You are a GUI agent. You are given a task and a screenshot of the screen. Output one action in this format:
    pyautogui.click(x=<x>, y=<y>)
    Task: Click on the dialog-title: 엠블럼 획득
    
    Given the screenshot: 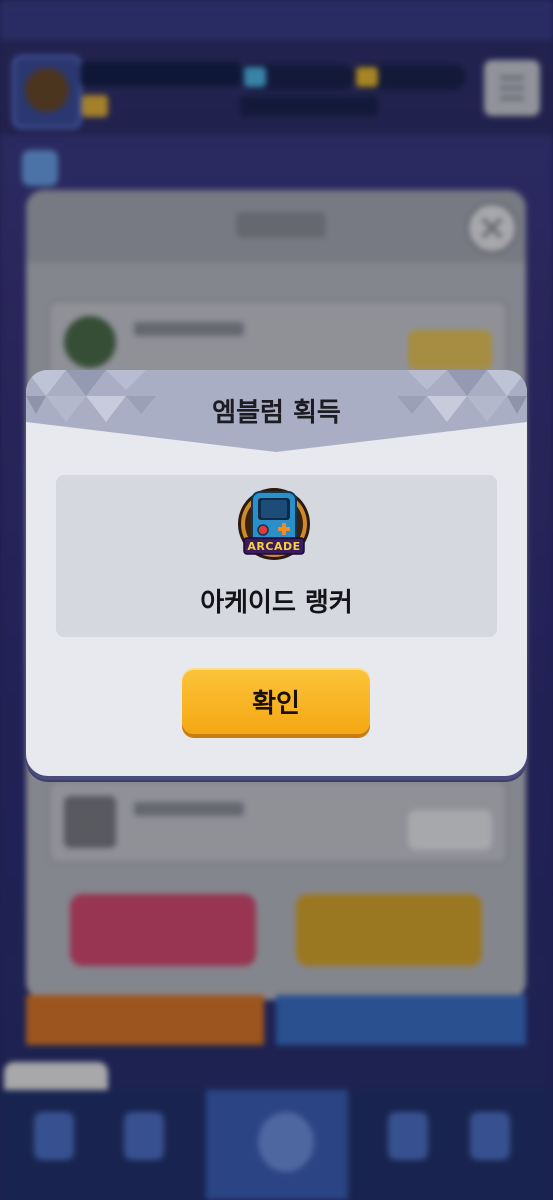 What is the action you would take?
    pyautogui.click(x=276, y=413)
    